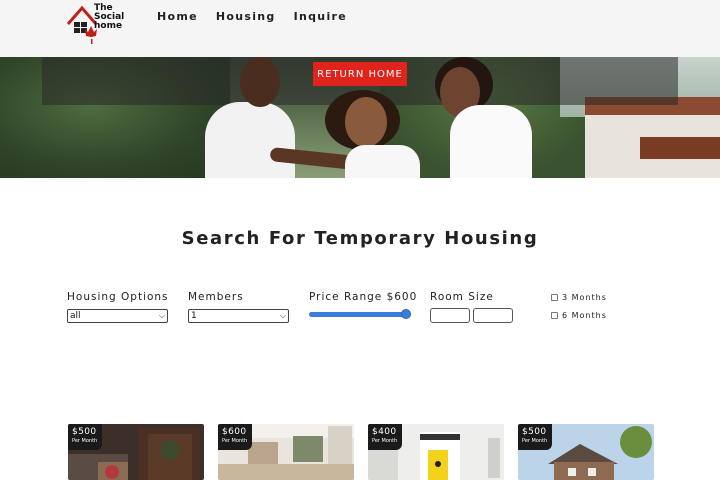  What do you see at coordinates (118, 307) in the screenshot?
I see `housing-options-filter: Housing Options all ⌵` at bounding box center [118, 307].